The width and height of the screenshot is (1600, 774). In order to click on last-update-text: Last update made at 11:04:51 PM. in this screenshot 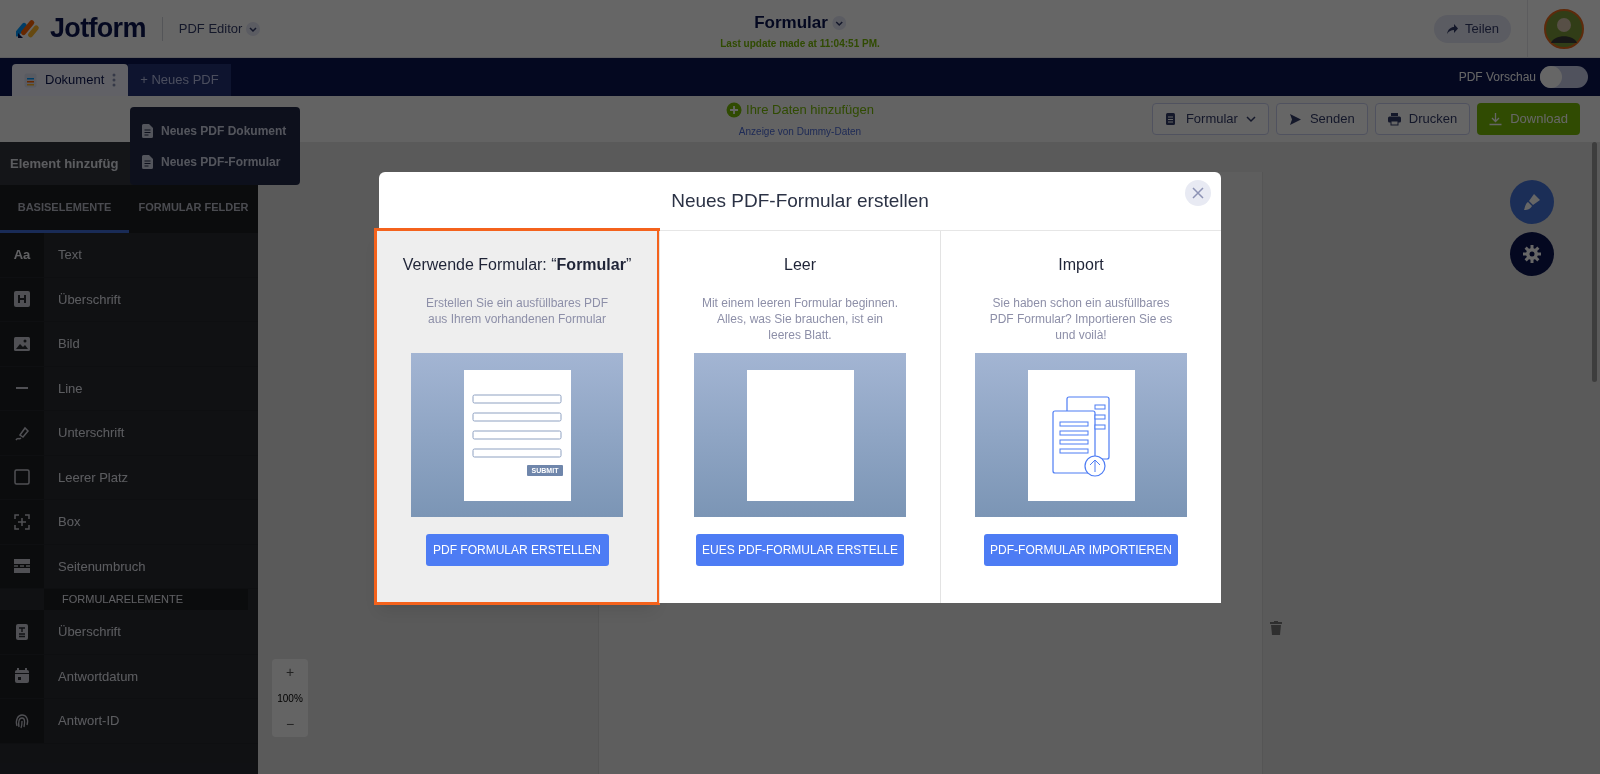, I will do `click(800, 43)`.